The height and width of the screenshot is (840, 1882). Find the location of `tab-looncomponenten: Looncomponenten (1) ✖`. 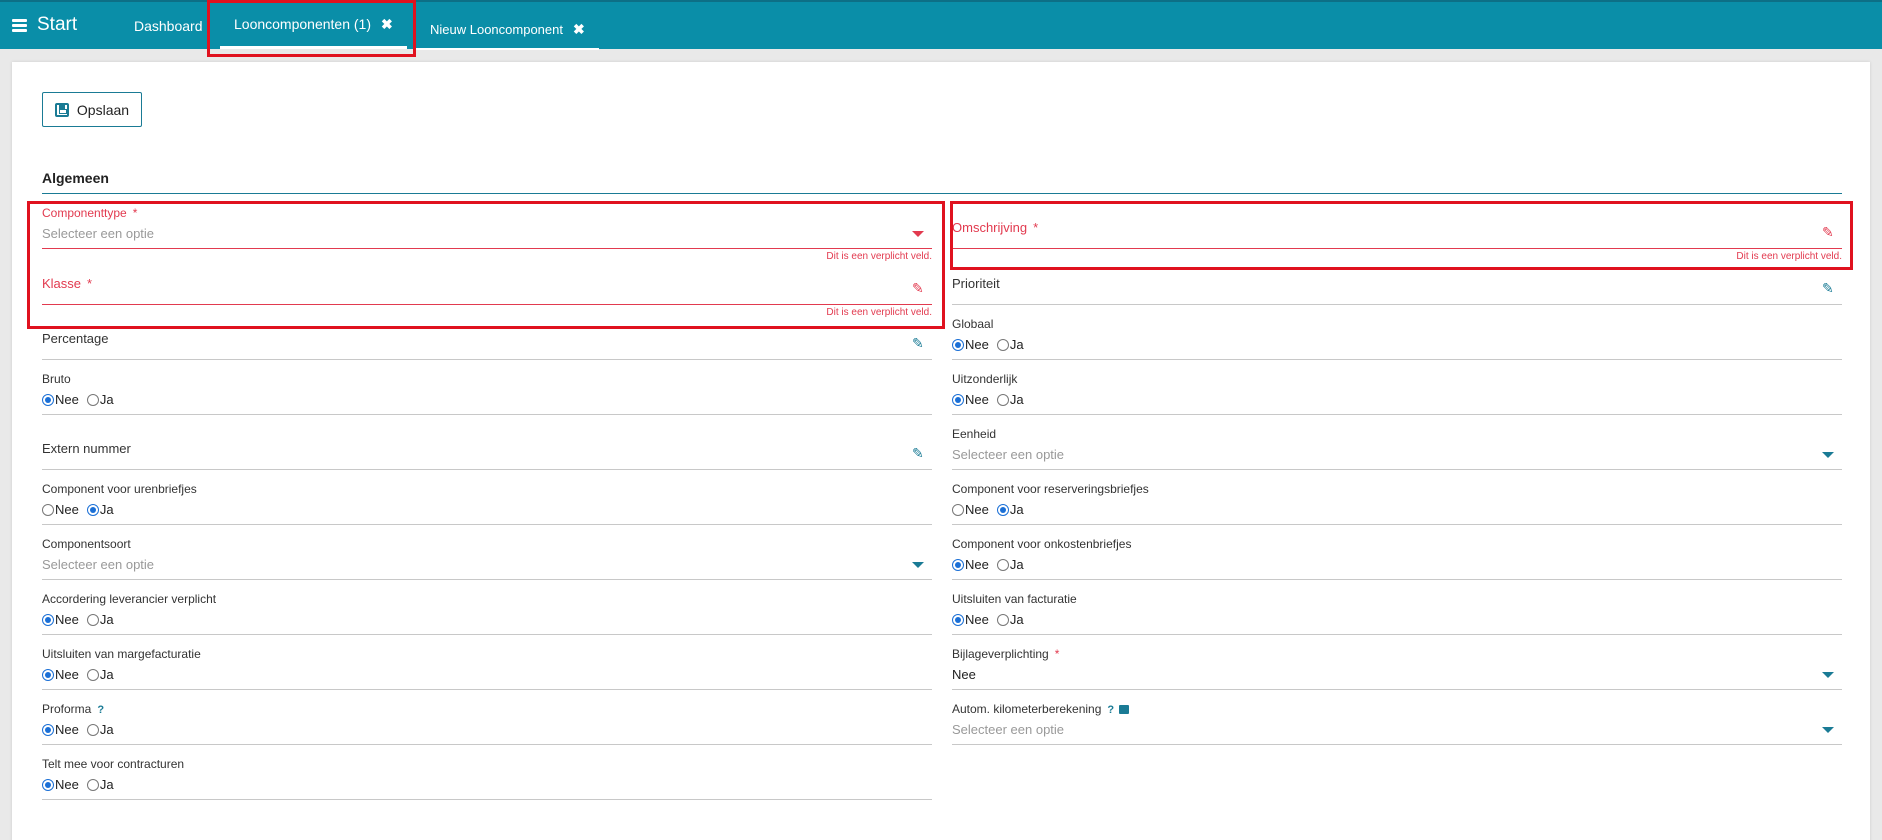

tab-looncomponenten: Looncomponenten (1) ✖ is located at coordinates (313, 25).